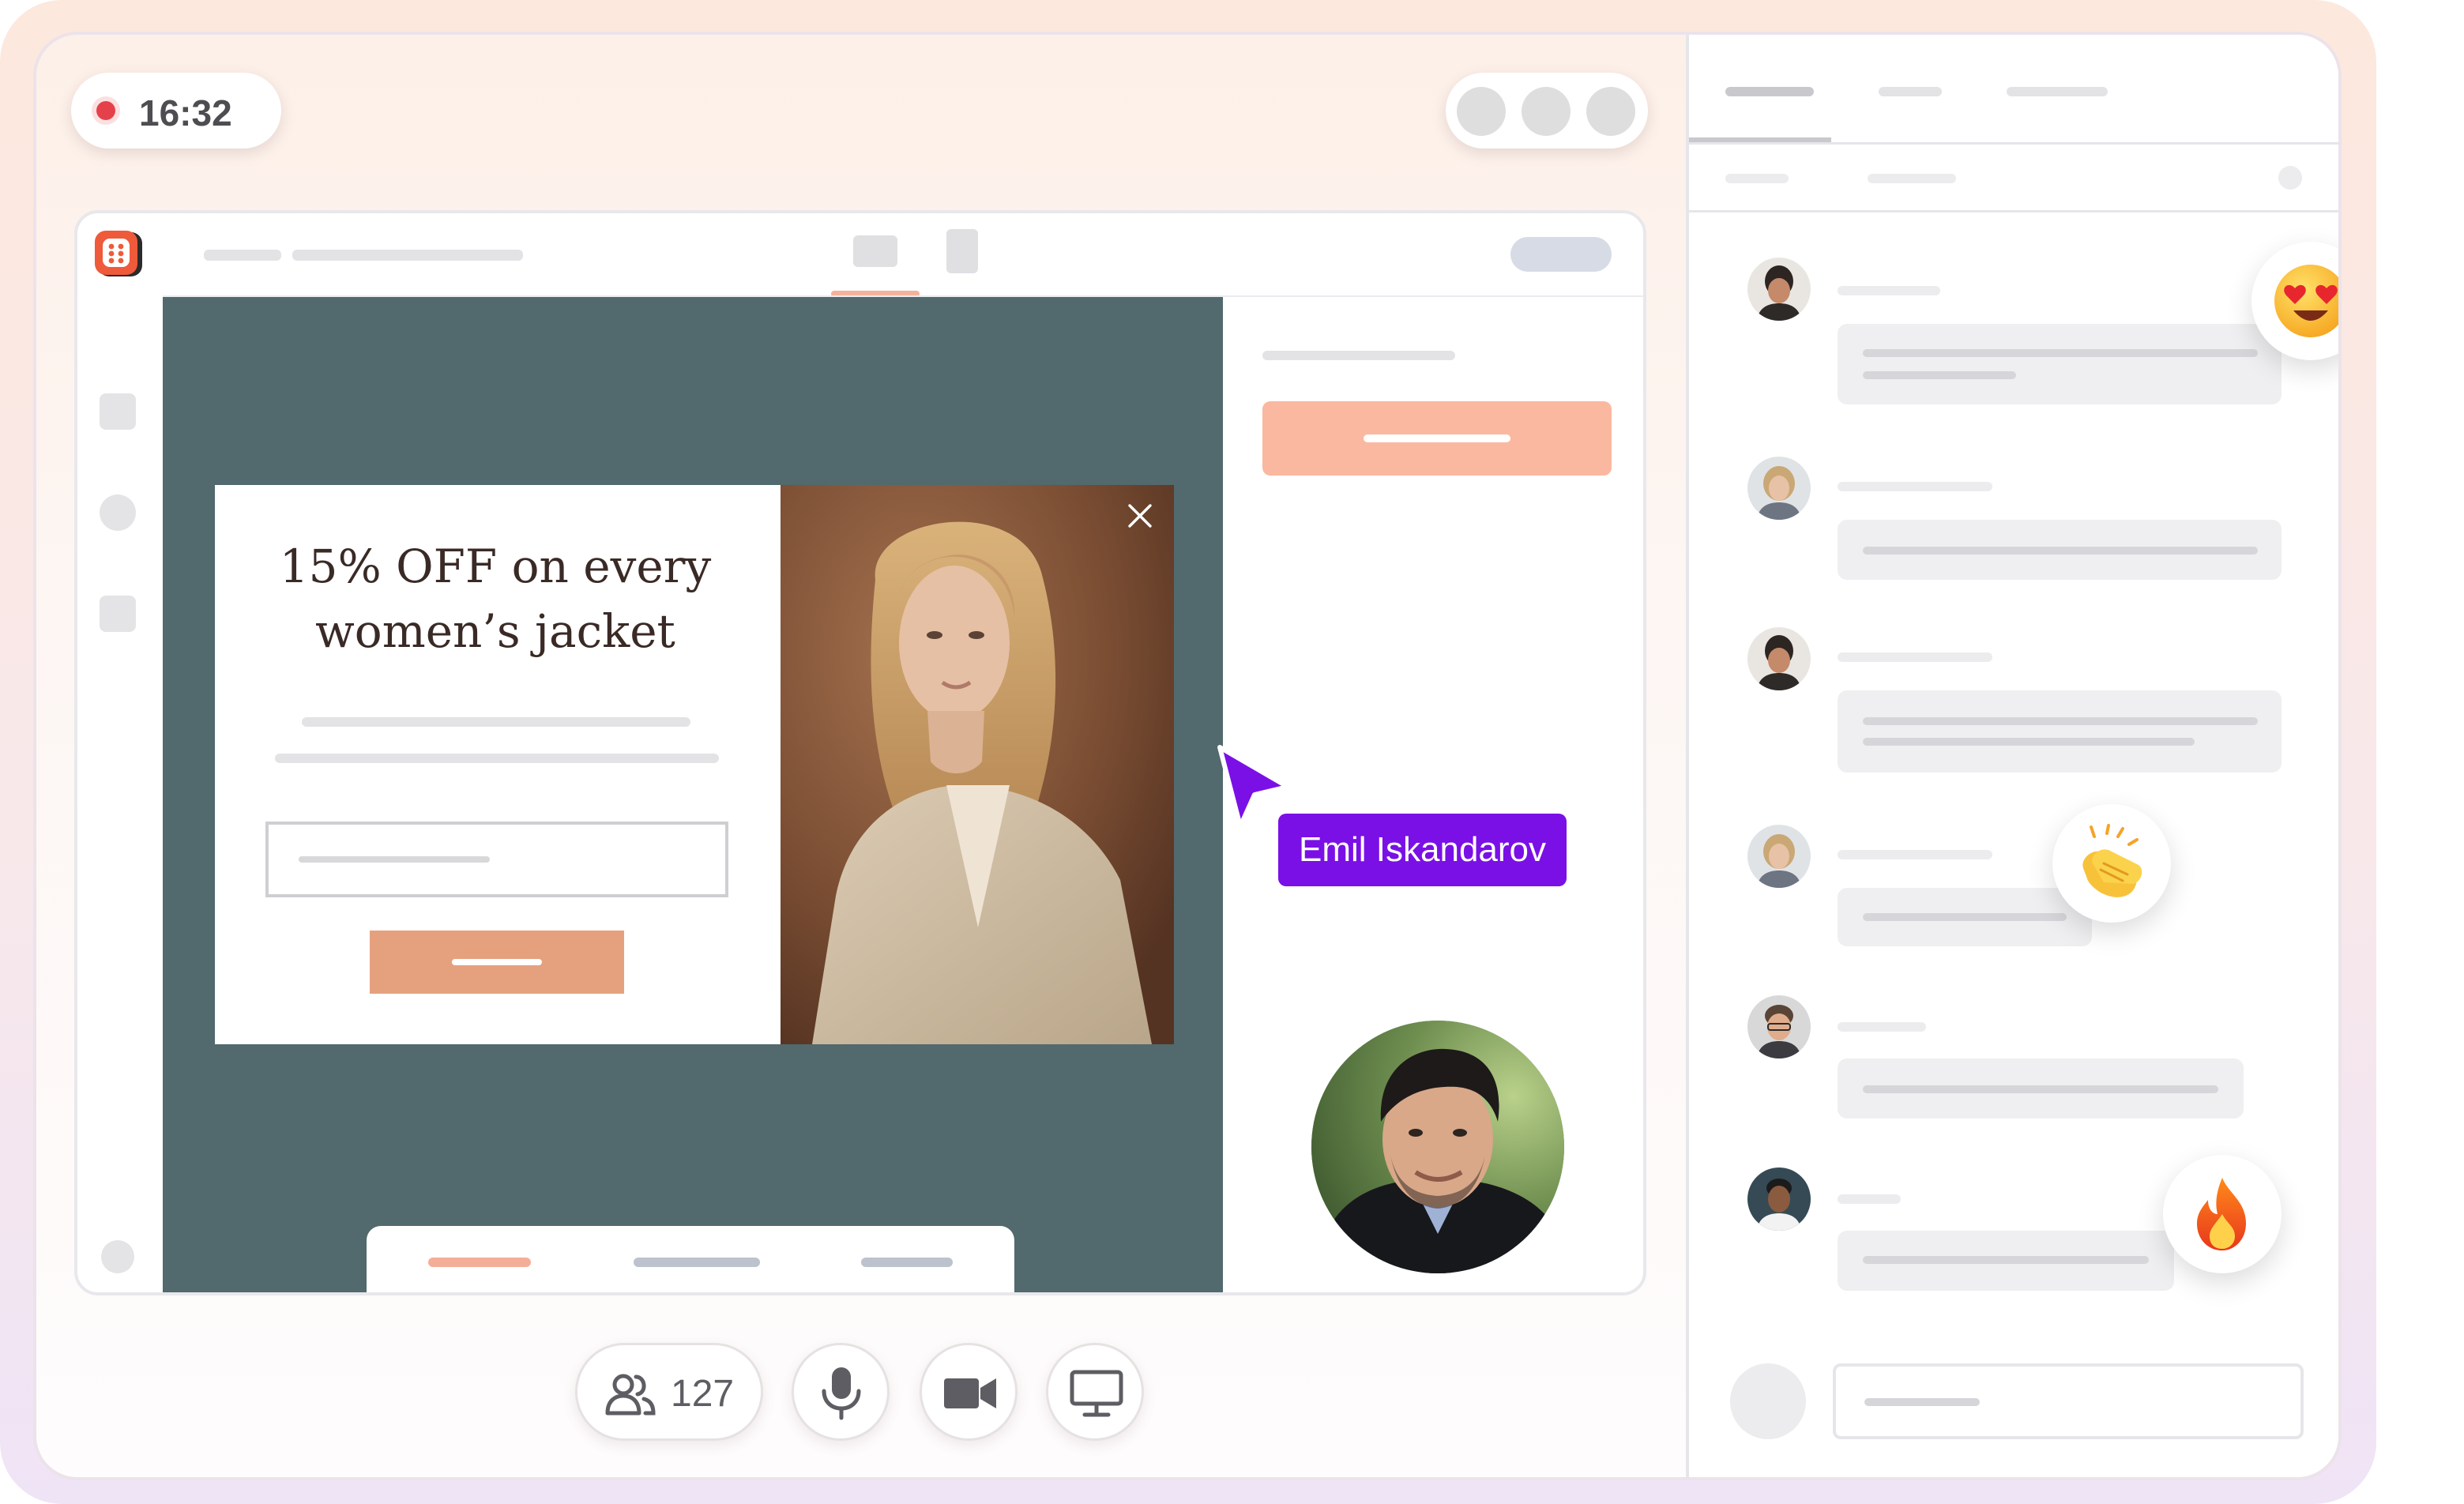 The height and width of the screenshot is (1504, 2464). Describe the element at coordinates (105, 110) in the screenshot. I see `recording-indicator-icon` at that location.